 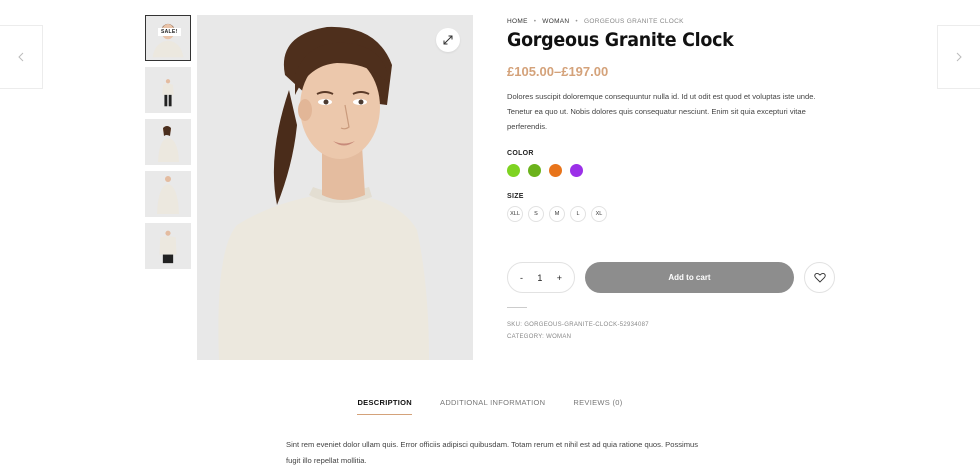 What do you see at coordinates (578, 214) in the screenshot?
I see `size-option-l: L` at bounding box center [578, 214].